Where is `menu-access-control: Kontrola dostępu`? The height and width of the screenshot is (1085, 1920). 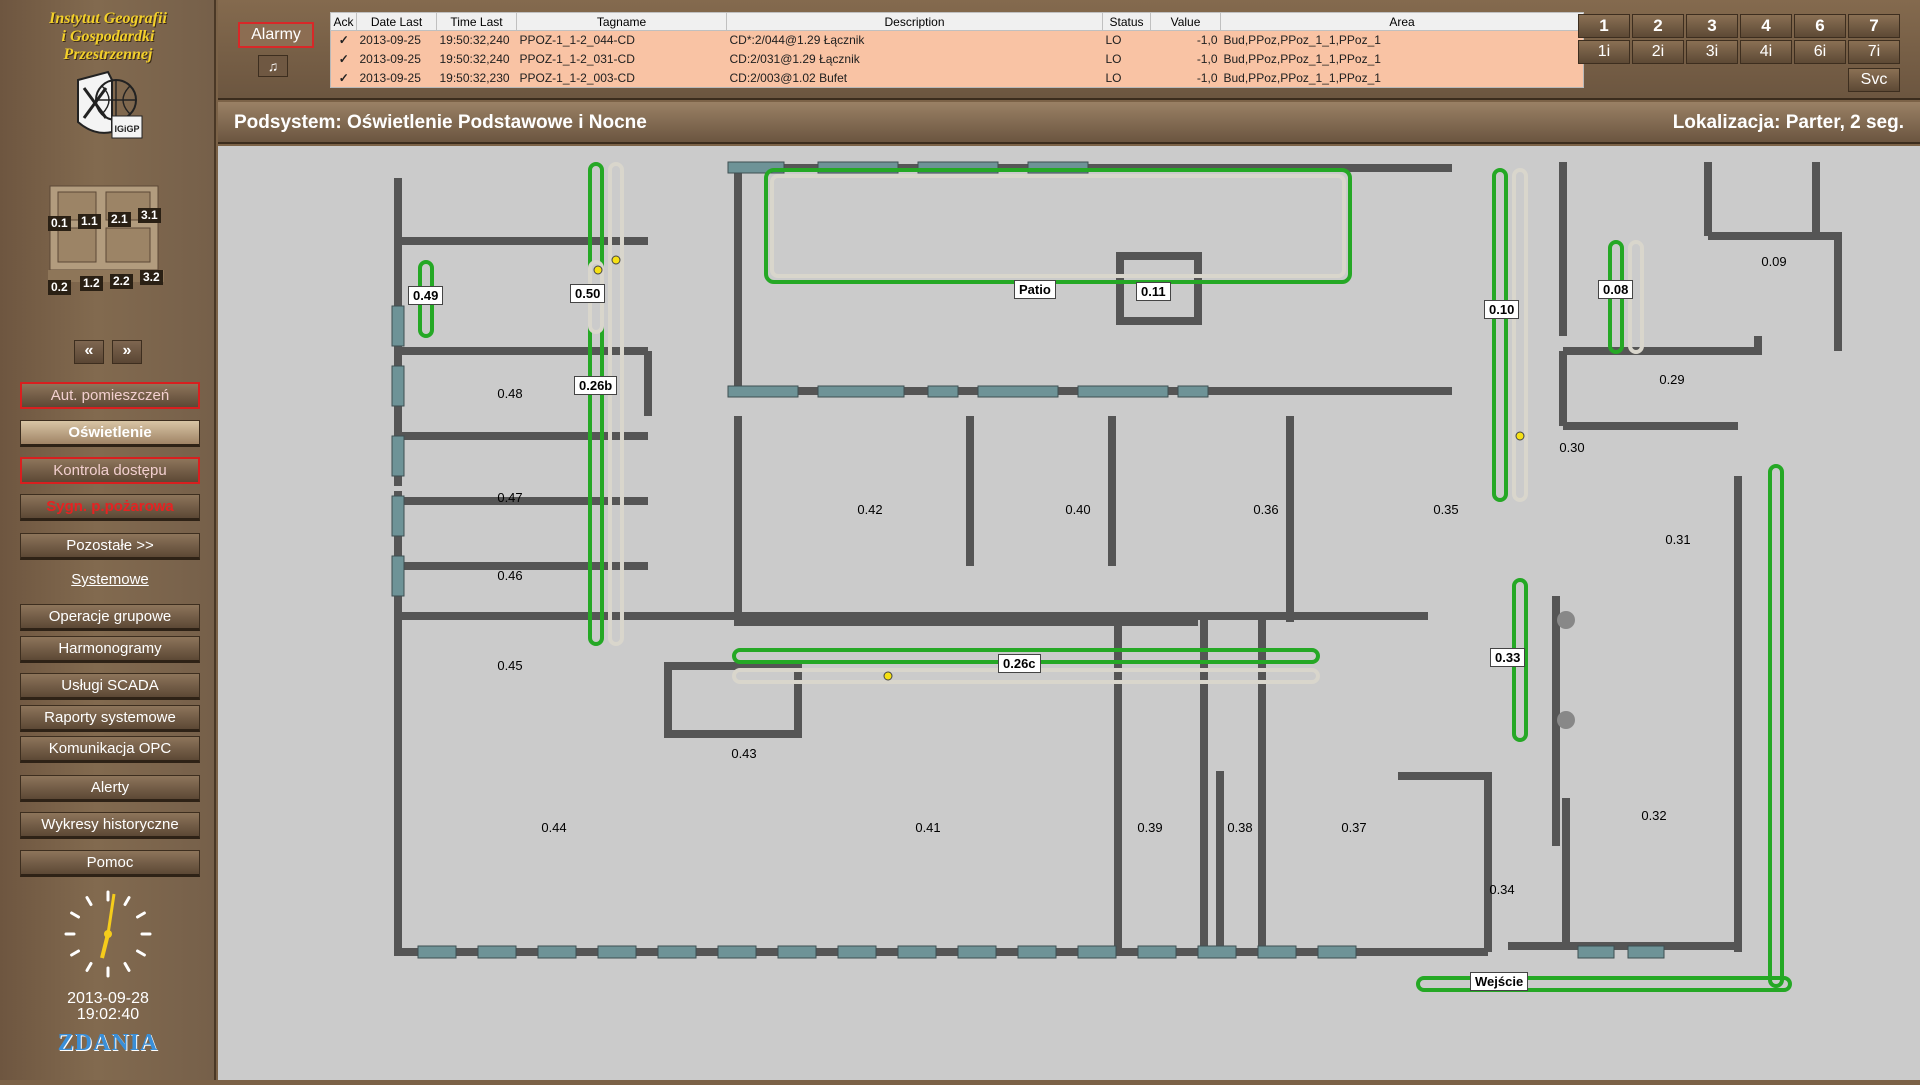
menu-access-control: Kontrola dostępu is located at coordinates (110, 470).